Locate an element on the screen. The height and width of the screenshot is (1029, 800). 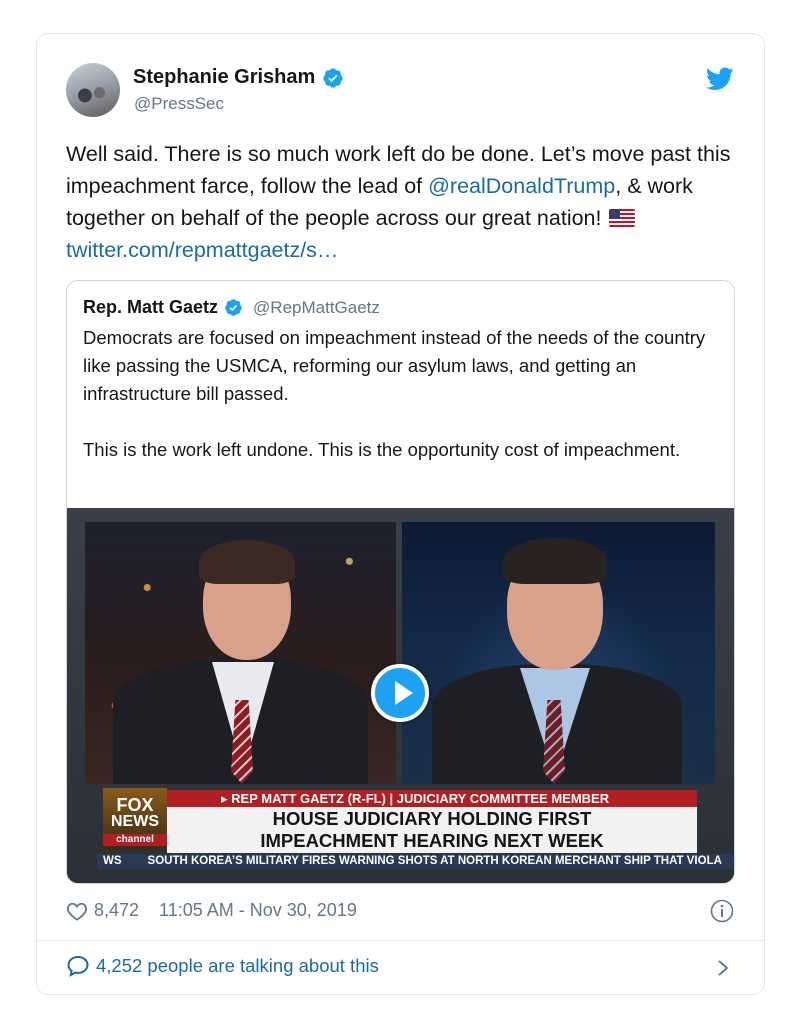
quoted-author-row: Rep. Matt Gaetz @RepMattGaetz is located at coordinates (231, 307).